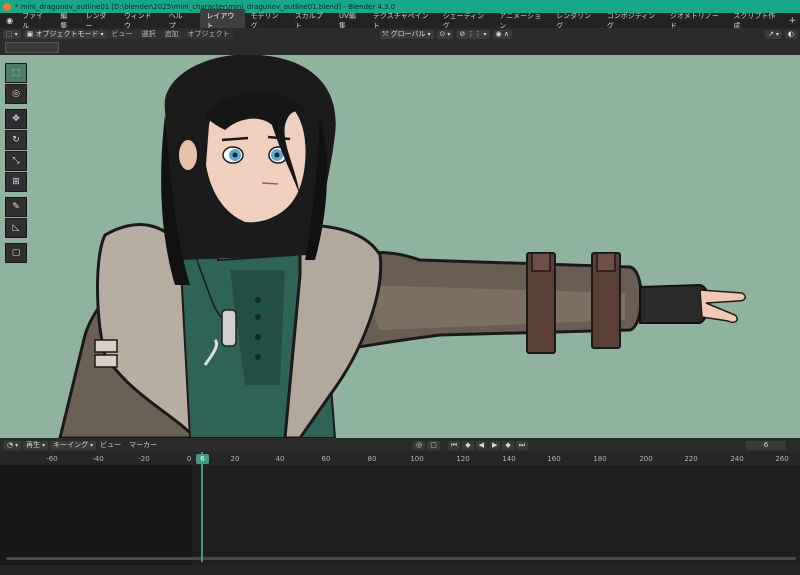 The height and width of the screenshot is (575, 800). What do you see at coordinates (71, 445) in the screenshot?
I see `keying-label: キーイング` at bounding box center [71, 445].